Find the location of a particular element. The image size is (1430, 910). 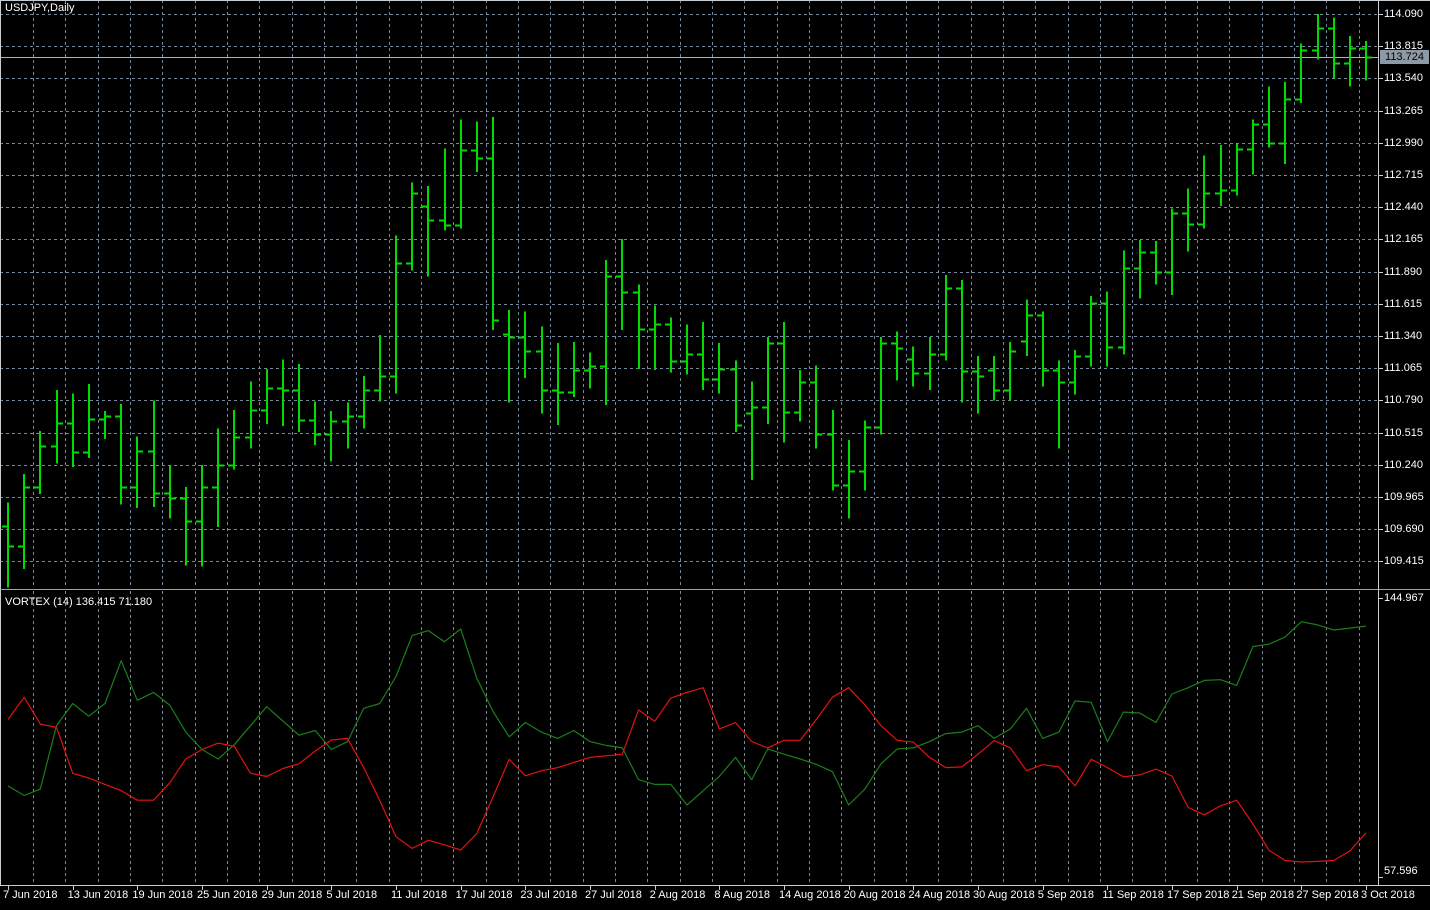

price-tick-label: 110.515 is located at coordinates (1403, 432).